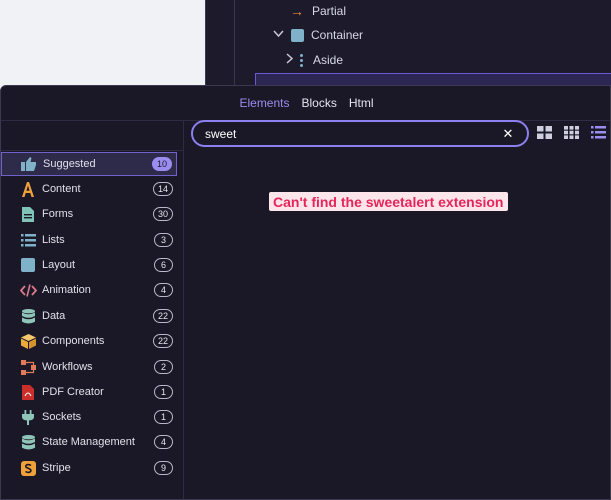 The image size is (611, 500). I want to click on panel-tabs: Elements Blocks Html, so click(305, 103).